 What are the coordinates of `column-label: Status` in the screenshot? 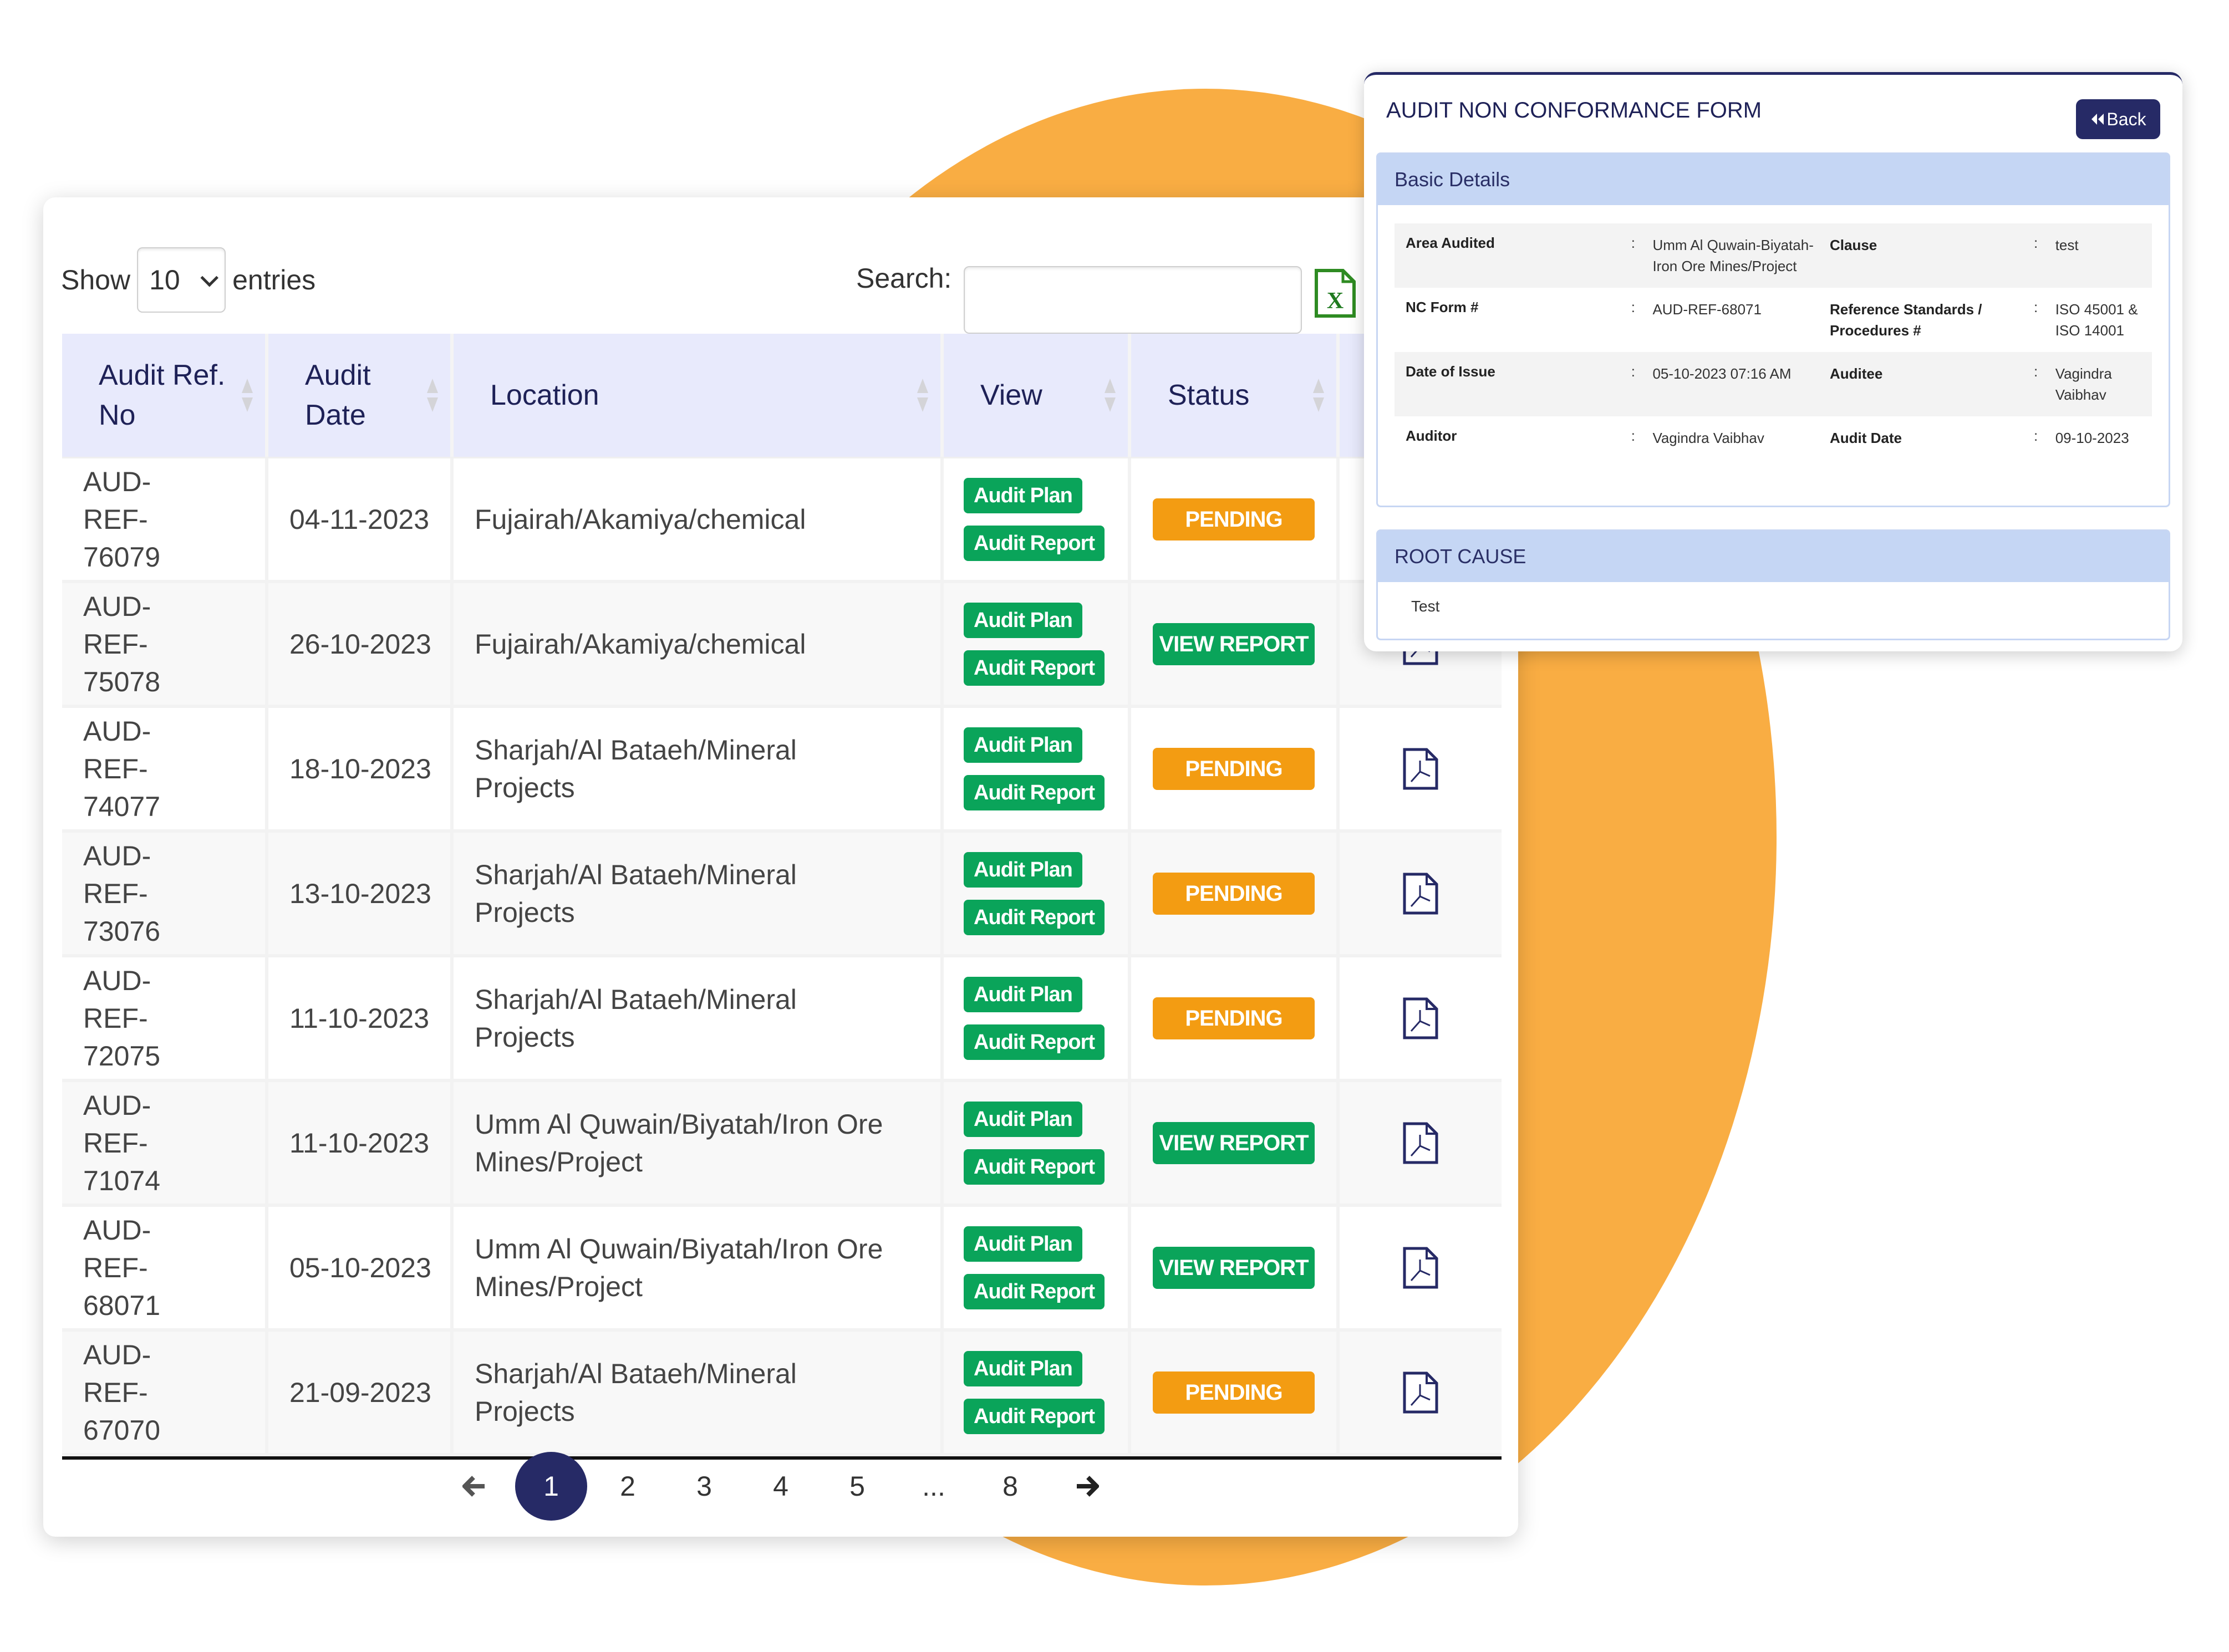 It's located at (1209, 395).